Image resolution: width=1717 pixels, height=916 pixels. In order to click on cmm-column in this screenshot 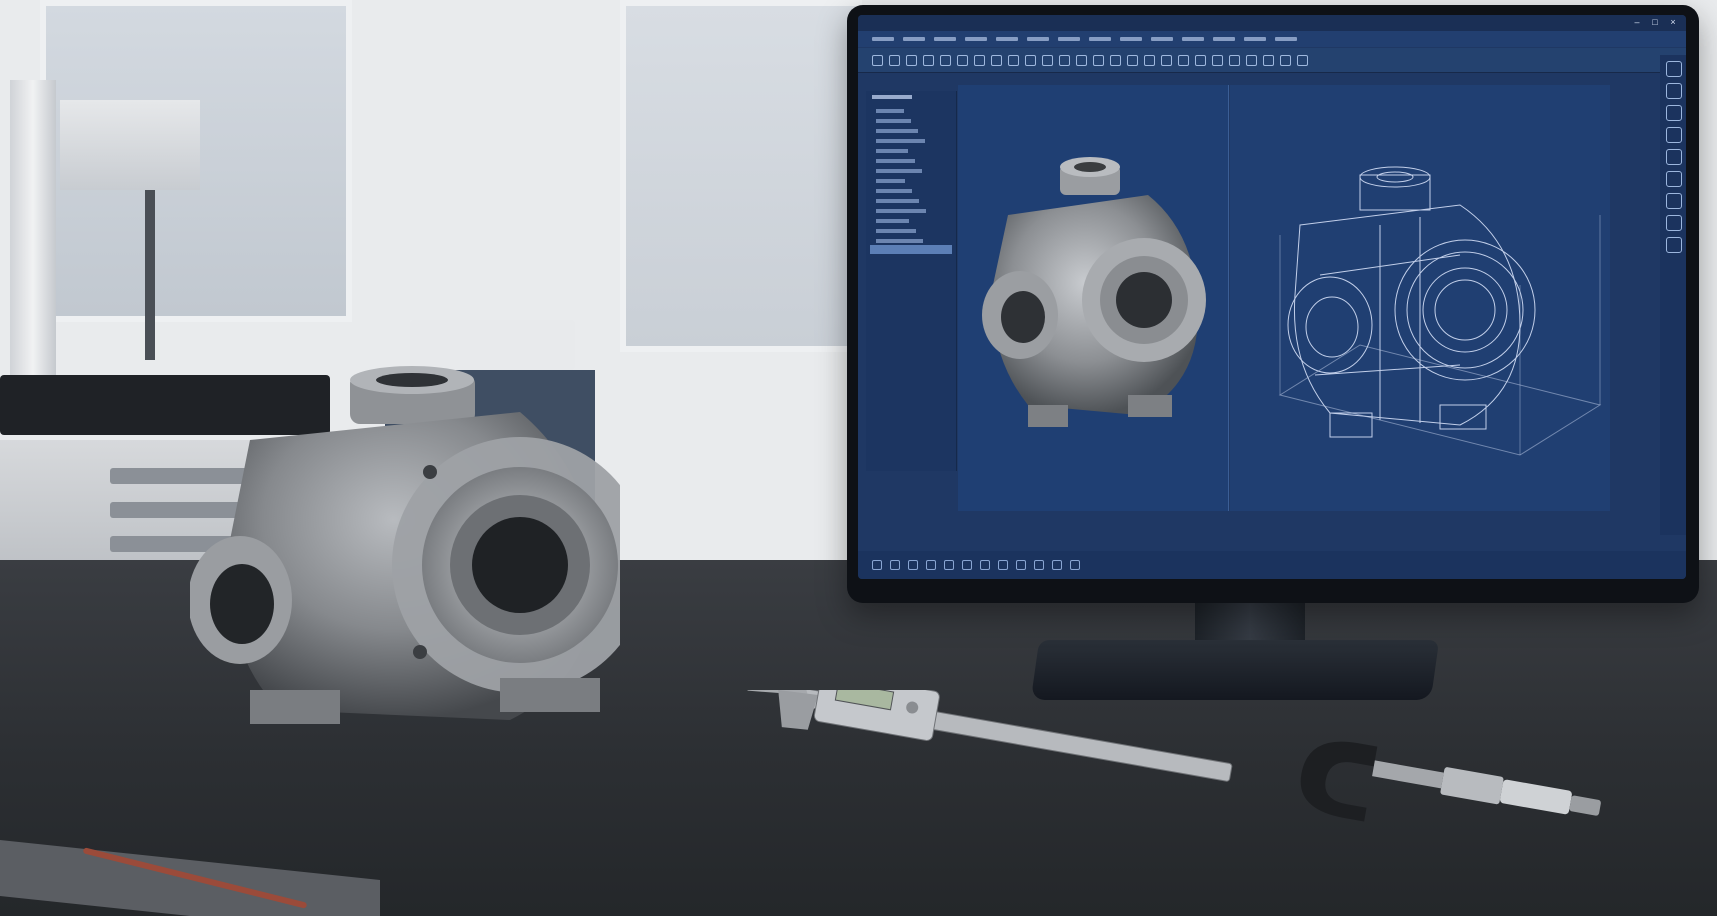, I will do `click(33, 240)`.